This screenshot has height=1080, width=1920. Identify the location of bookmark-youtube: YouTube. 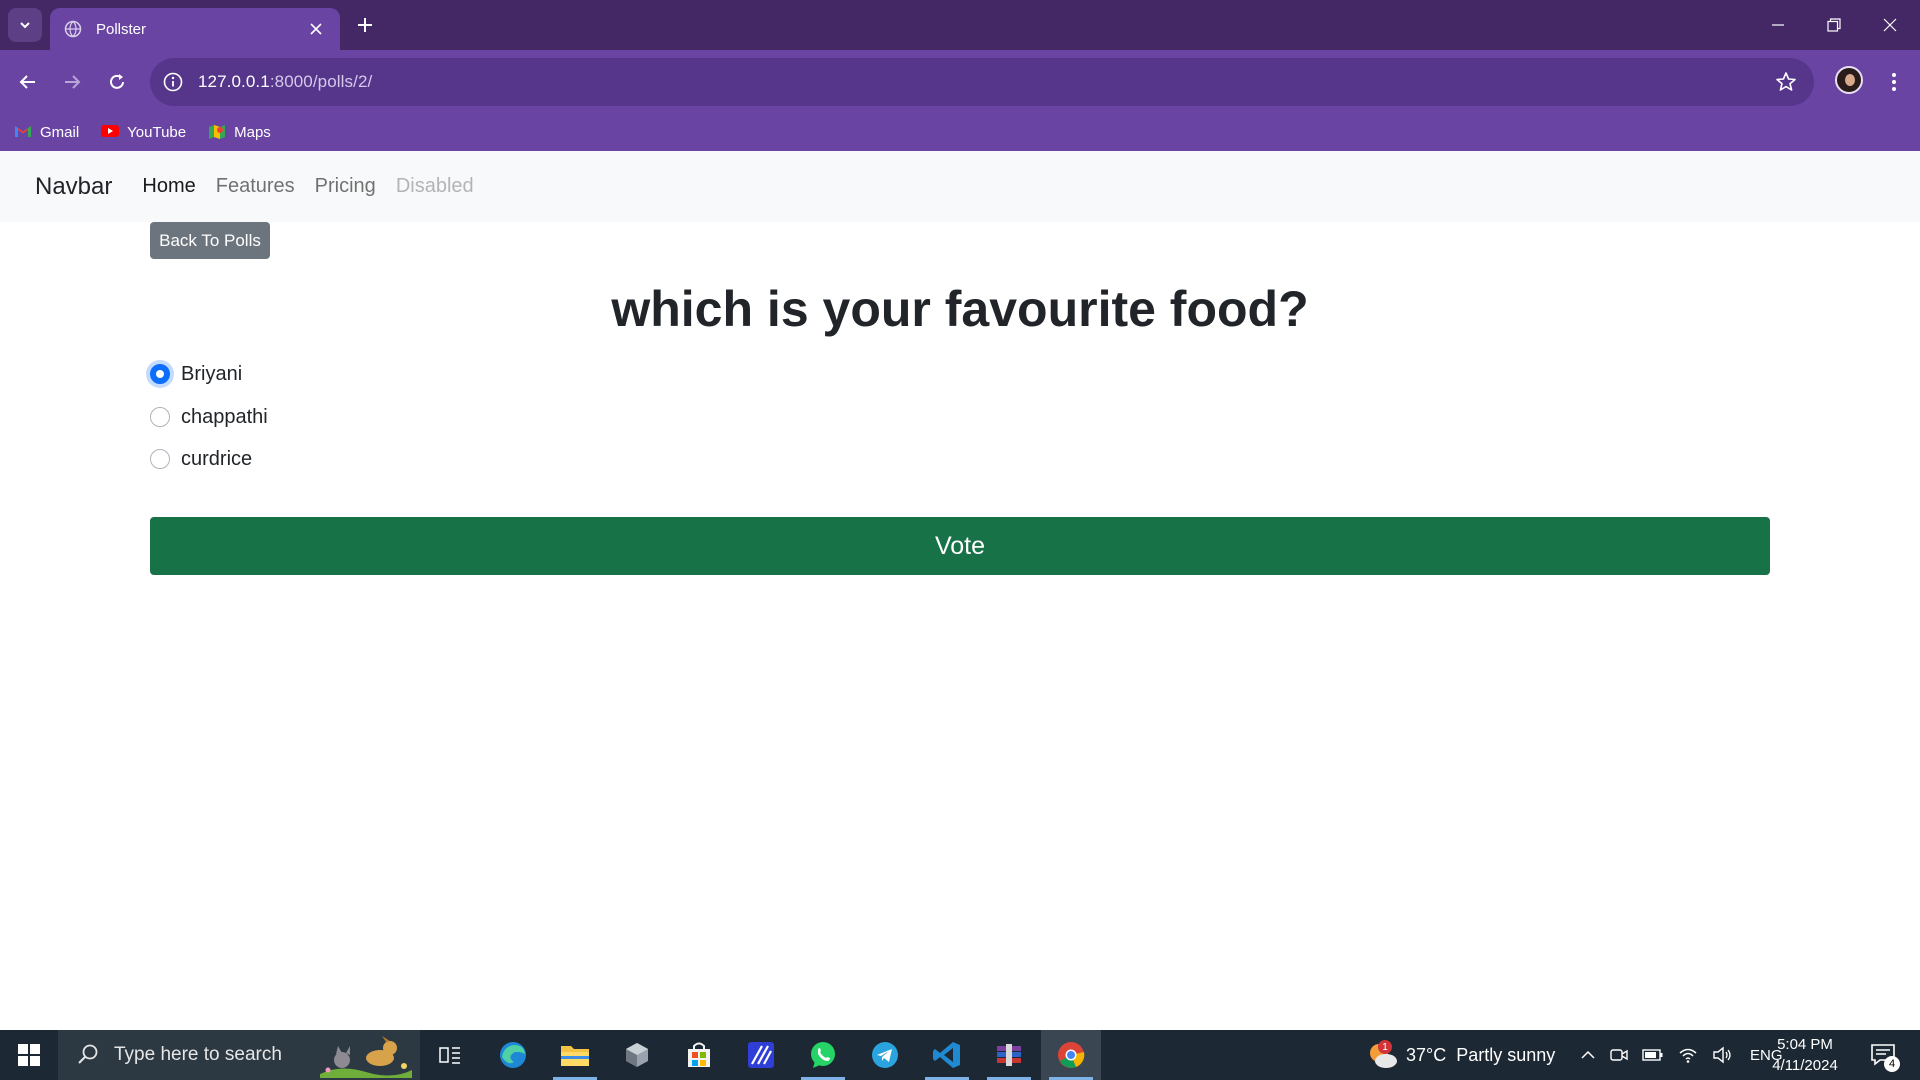
(143, 132).